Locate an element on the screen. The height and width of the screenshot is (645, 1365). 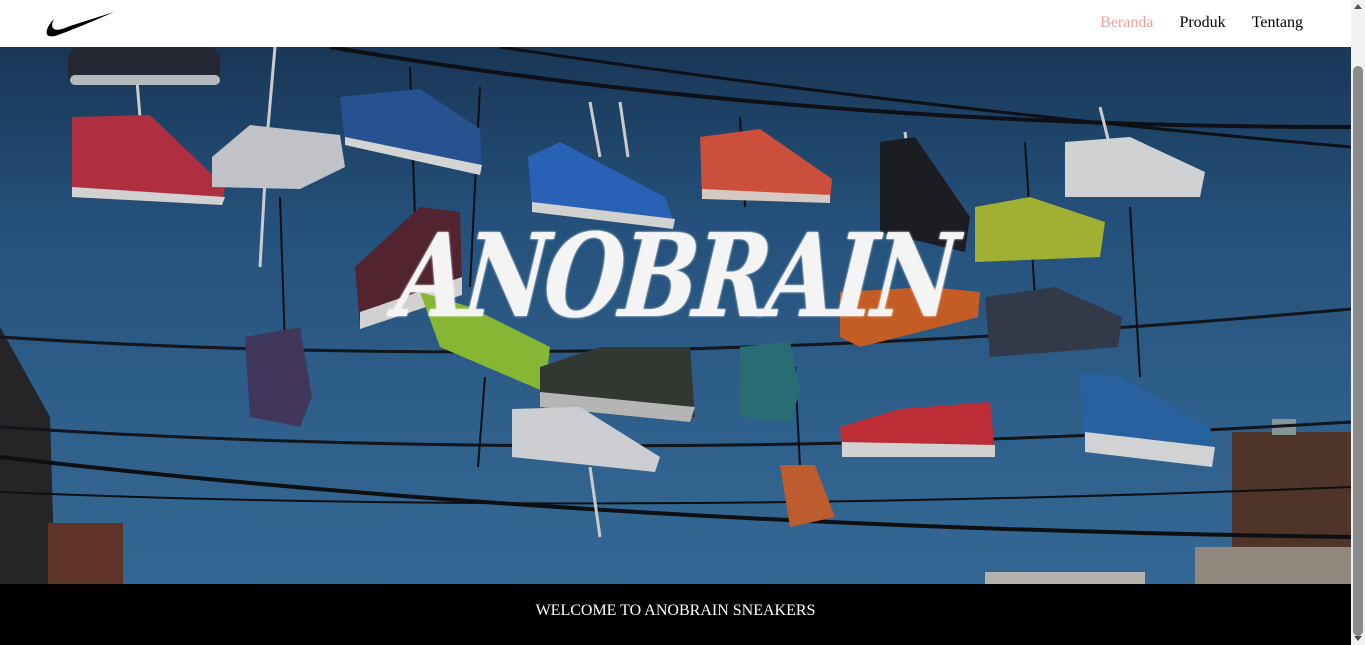
nav-link-tentang: Tentang is located at coordinates (1277, 23).